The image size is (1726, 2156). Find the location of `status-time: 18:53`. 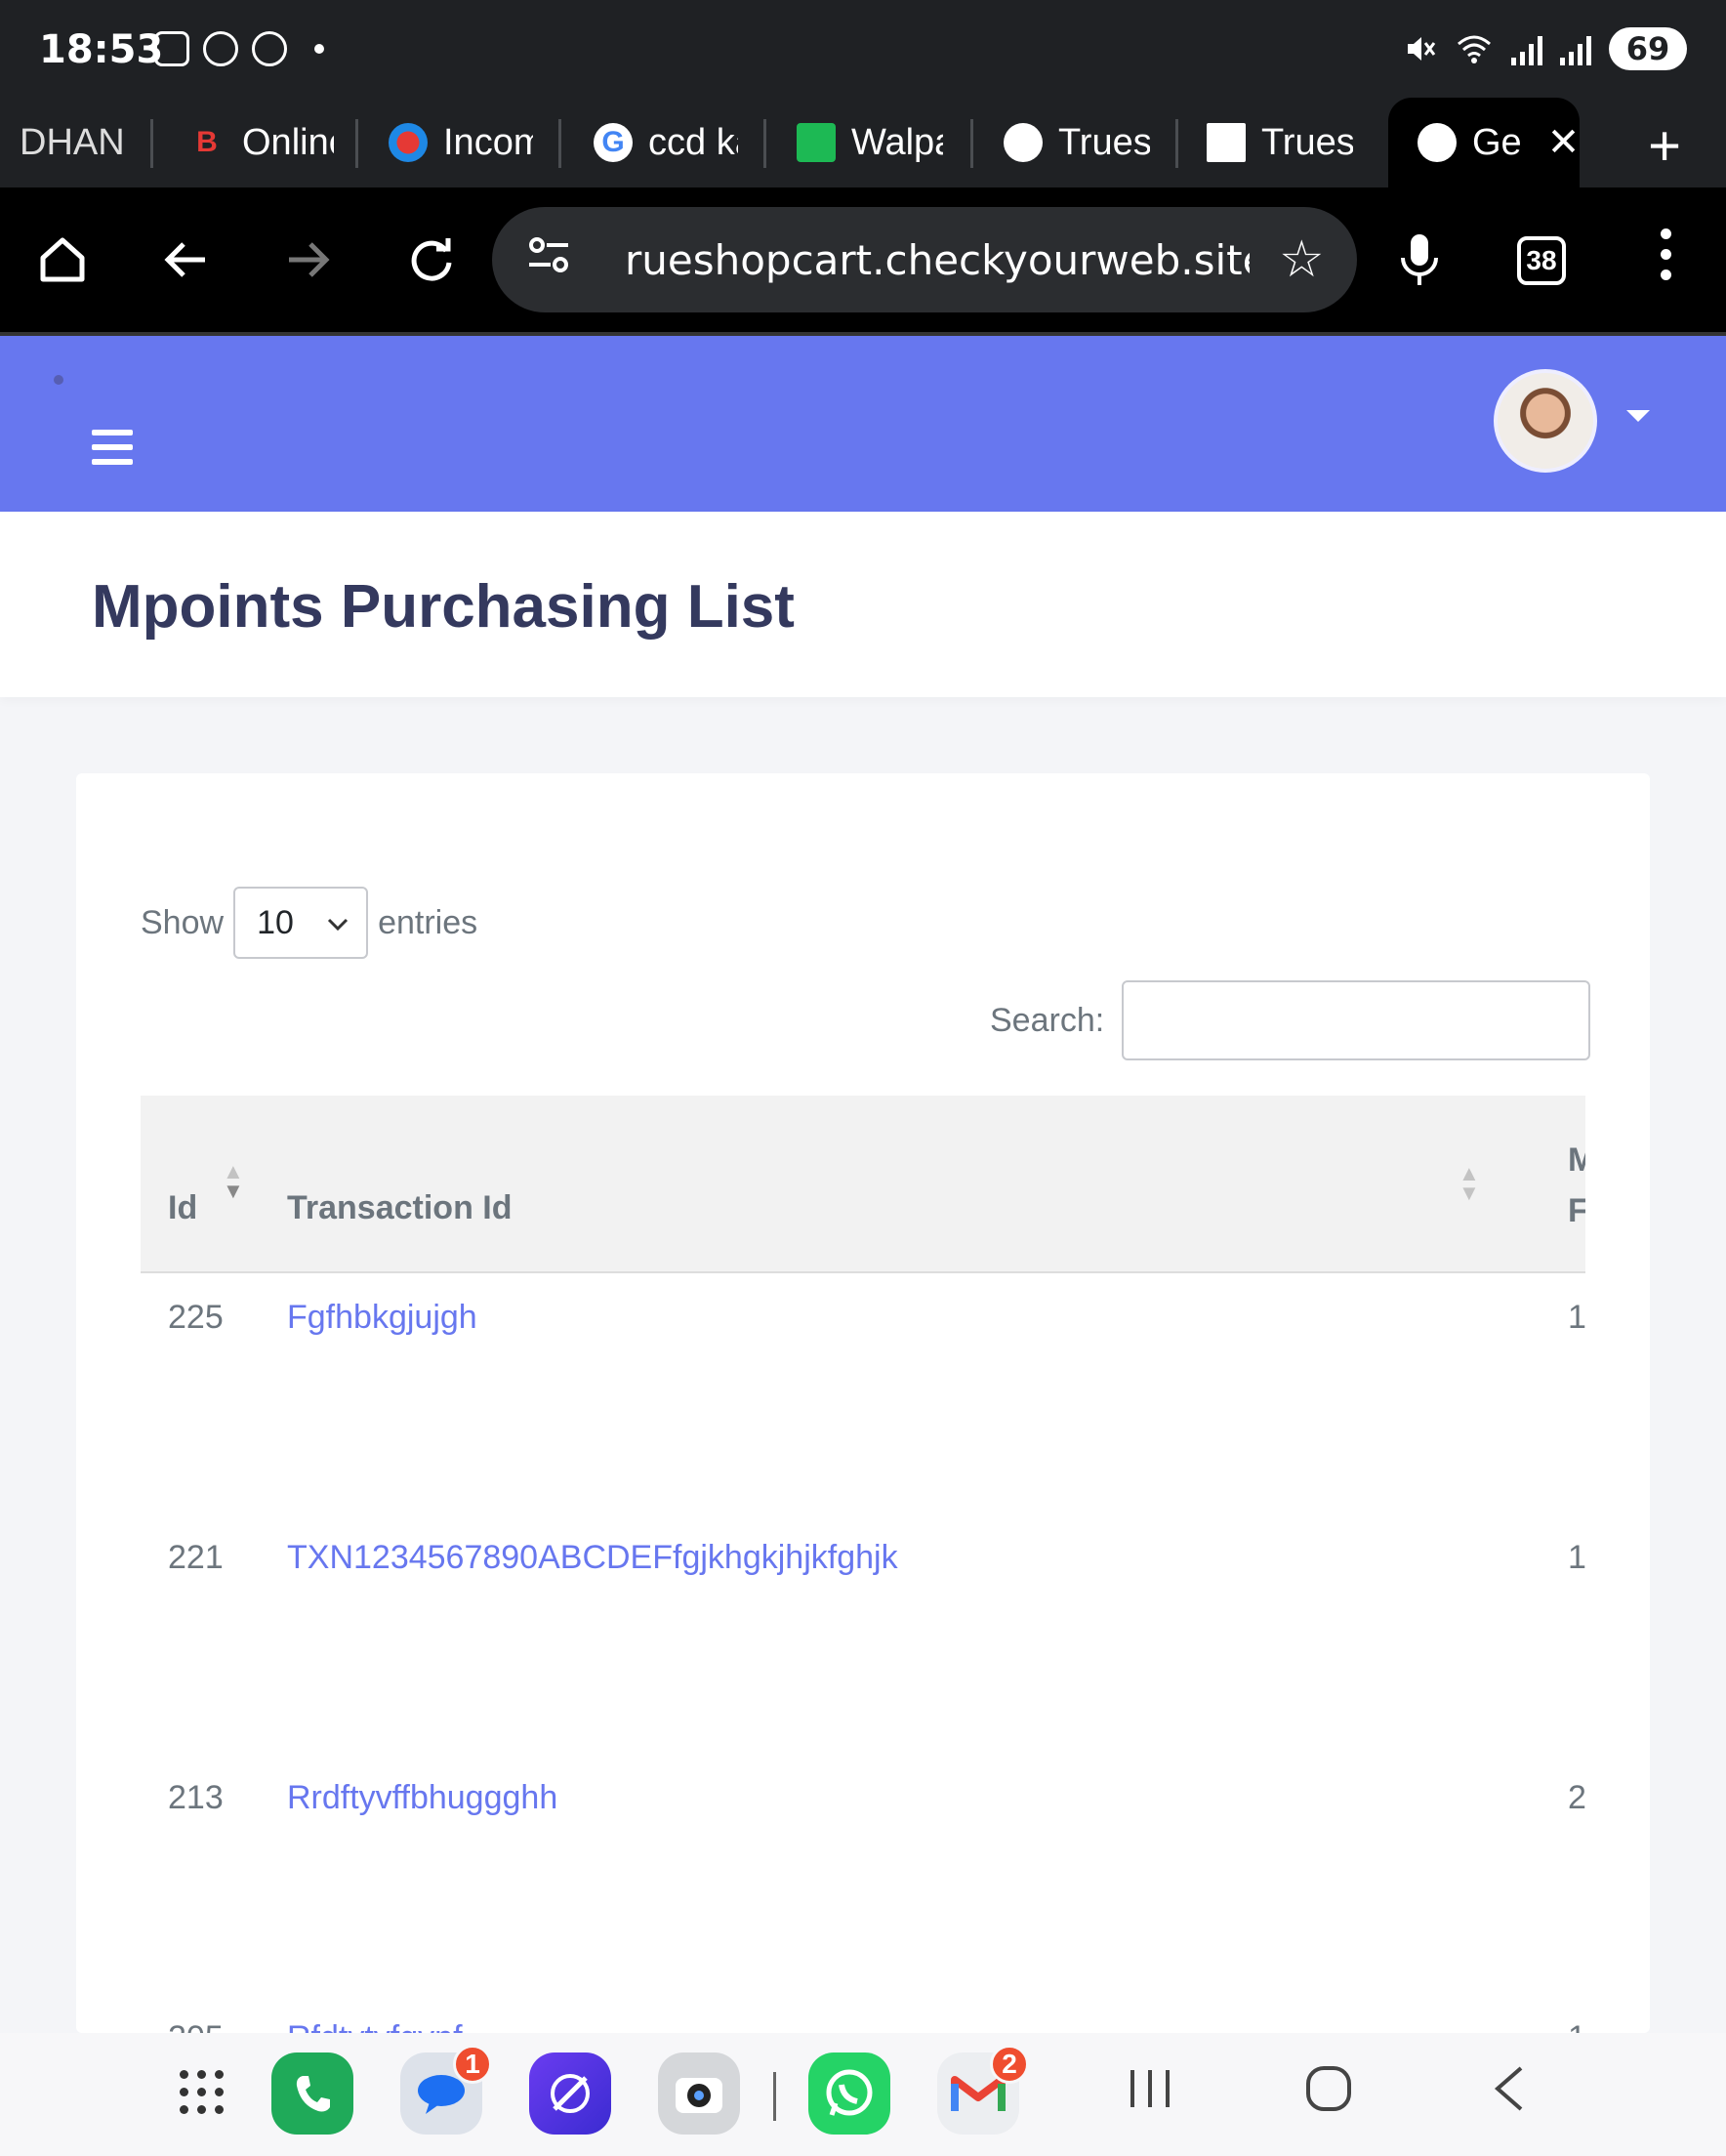

status-time: 18:53 is located at coordinates (101, 50).